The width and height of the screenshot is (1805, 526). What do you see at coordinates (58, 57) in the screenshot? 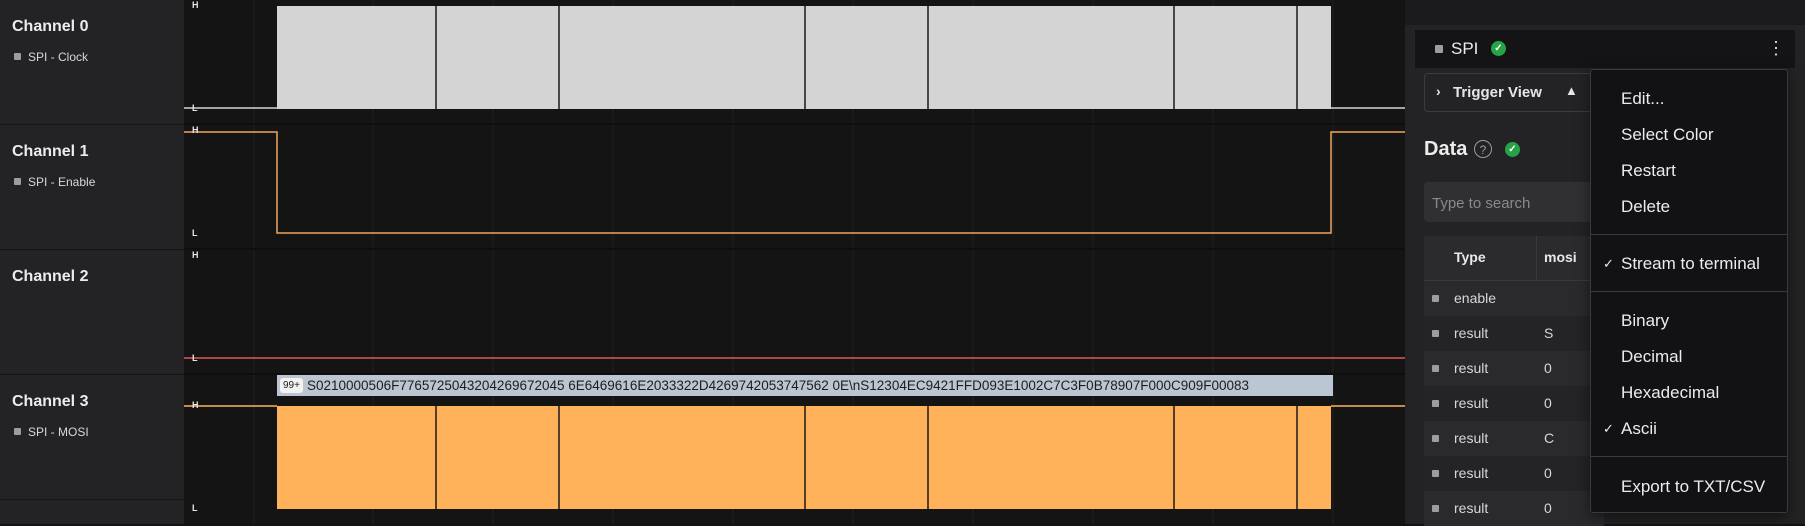
I see `channel-sub-label: SPI - Clock` at bounding box center [58, 57].